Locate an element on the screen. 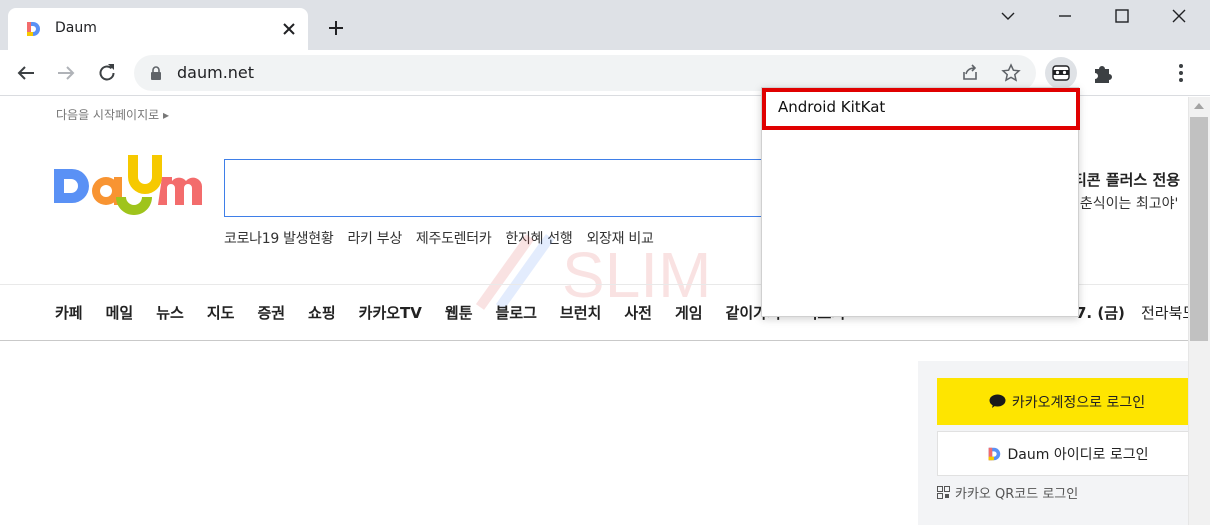 Image resolution: width=1210 pixels, height=525 pixels. window-close-icon is located at coordinates (1179, 16).